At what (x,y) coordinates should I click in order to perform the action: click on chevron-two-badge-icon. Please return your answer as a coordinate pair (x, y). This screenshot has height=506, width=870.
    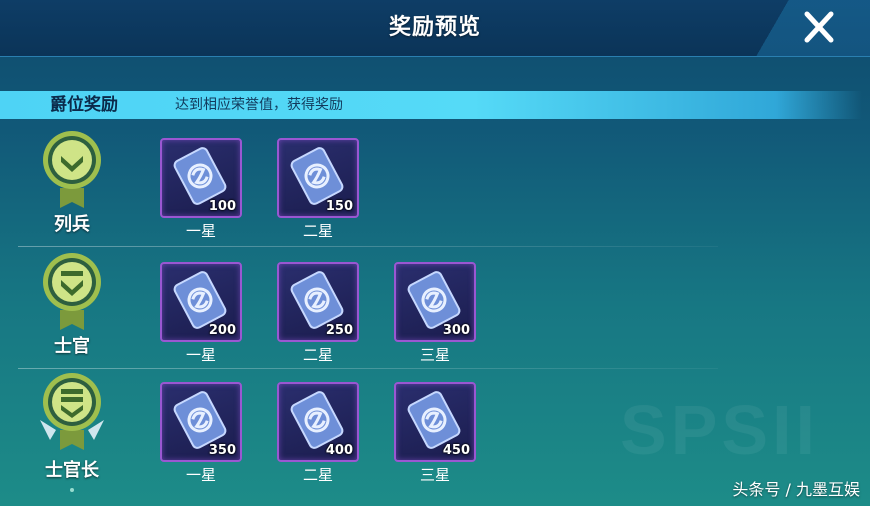
    Looking at the image, I should click on (72, 291).